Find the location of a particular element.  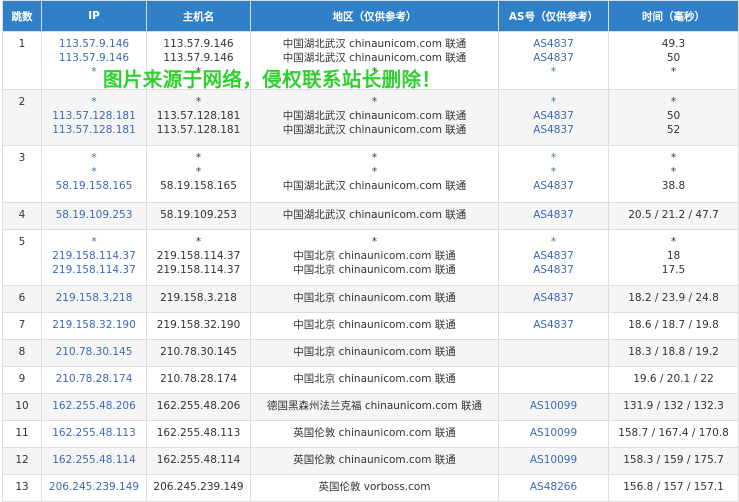

hop-cell: 4 is located at coordinates (22, 216).